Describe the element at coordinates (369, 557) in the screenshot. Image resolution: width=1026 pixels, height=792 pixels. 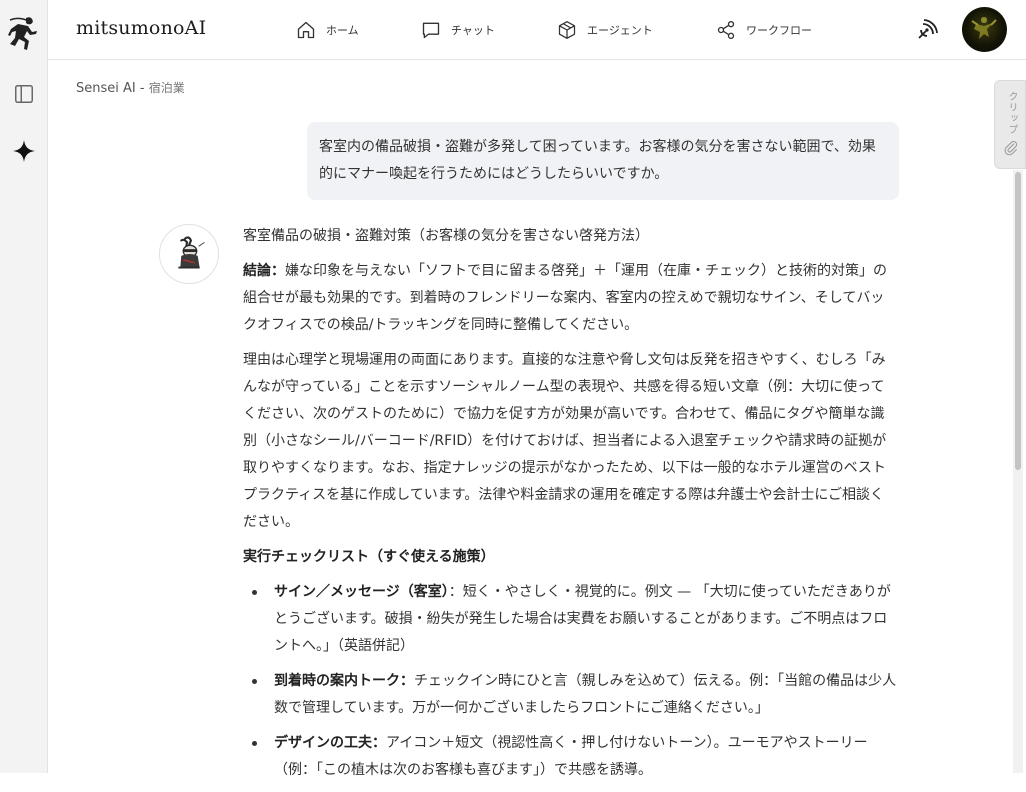
I see `checklist-heading: 実行チェックリスト（すぐ使える施策）` at that location.